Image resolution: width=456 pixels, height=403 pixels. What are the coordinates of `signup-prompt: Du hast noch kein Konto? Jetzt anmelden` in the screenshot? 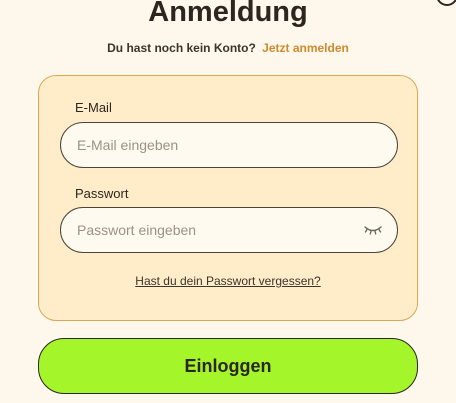 It's located at (228, 48).